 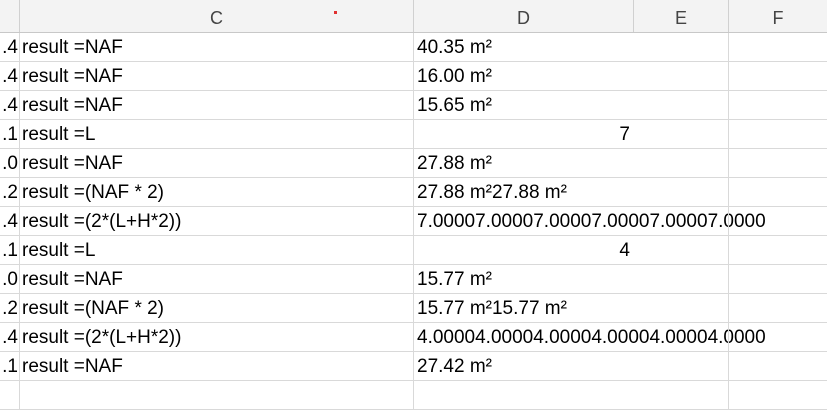 I want to click on cell-b, so click(x=10, y=395).